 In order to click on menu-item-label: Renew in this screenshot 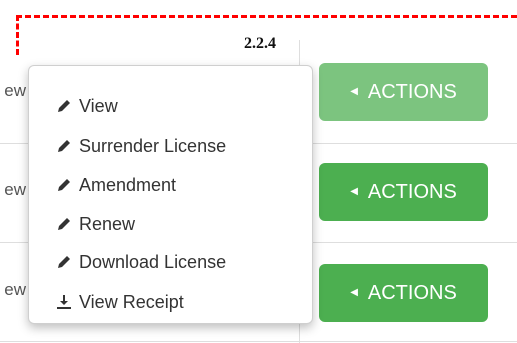, I will do `click(107, 223)`.